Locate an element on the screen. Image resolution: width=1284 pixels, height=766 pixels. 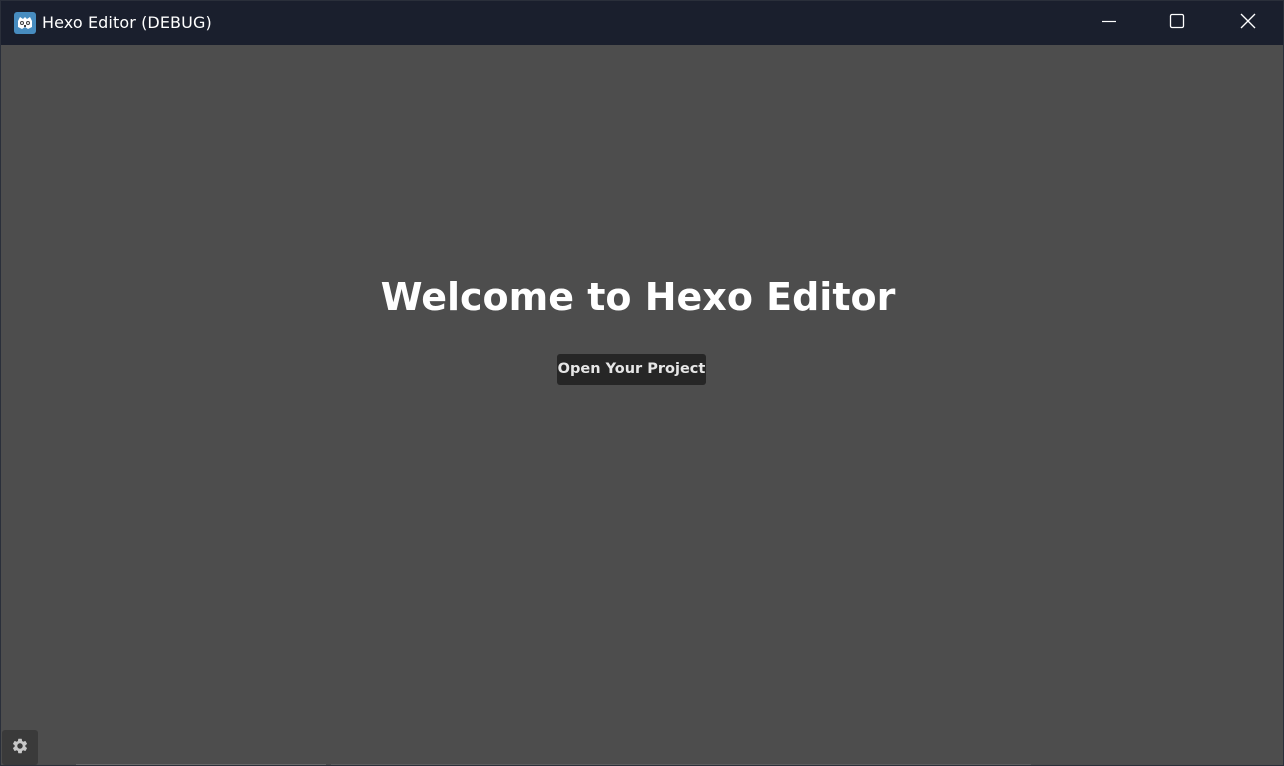
window-title: Hexo Editor (DEBUG) is located at coordinates (127, 22).